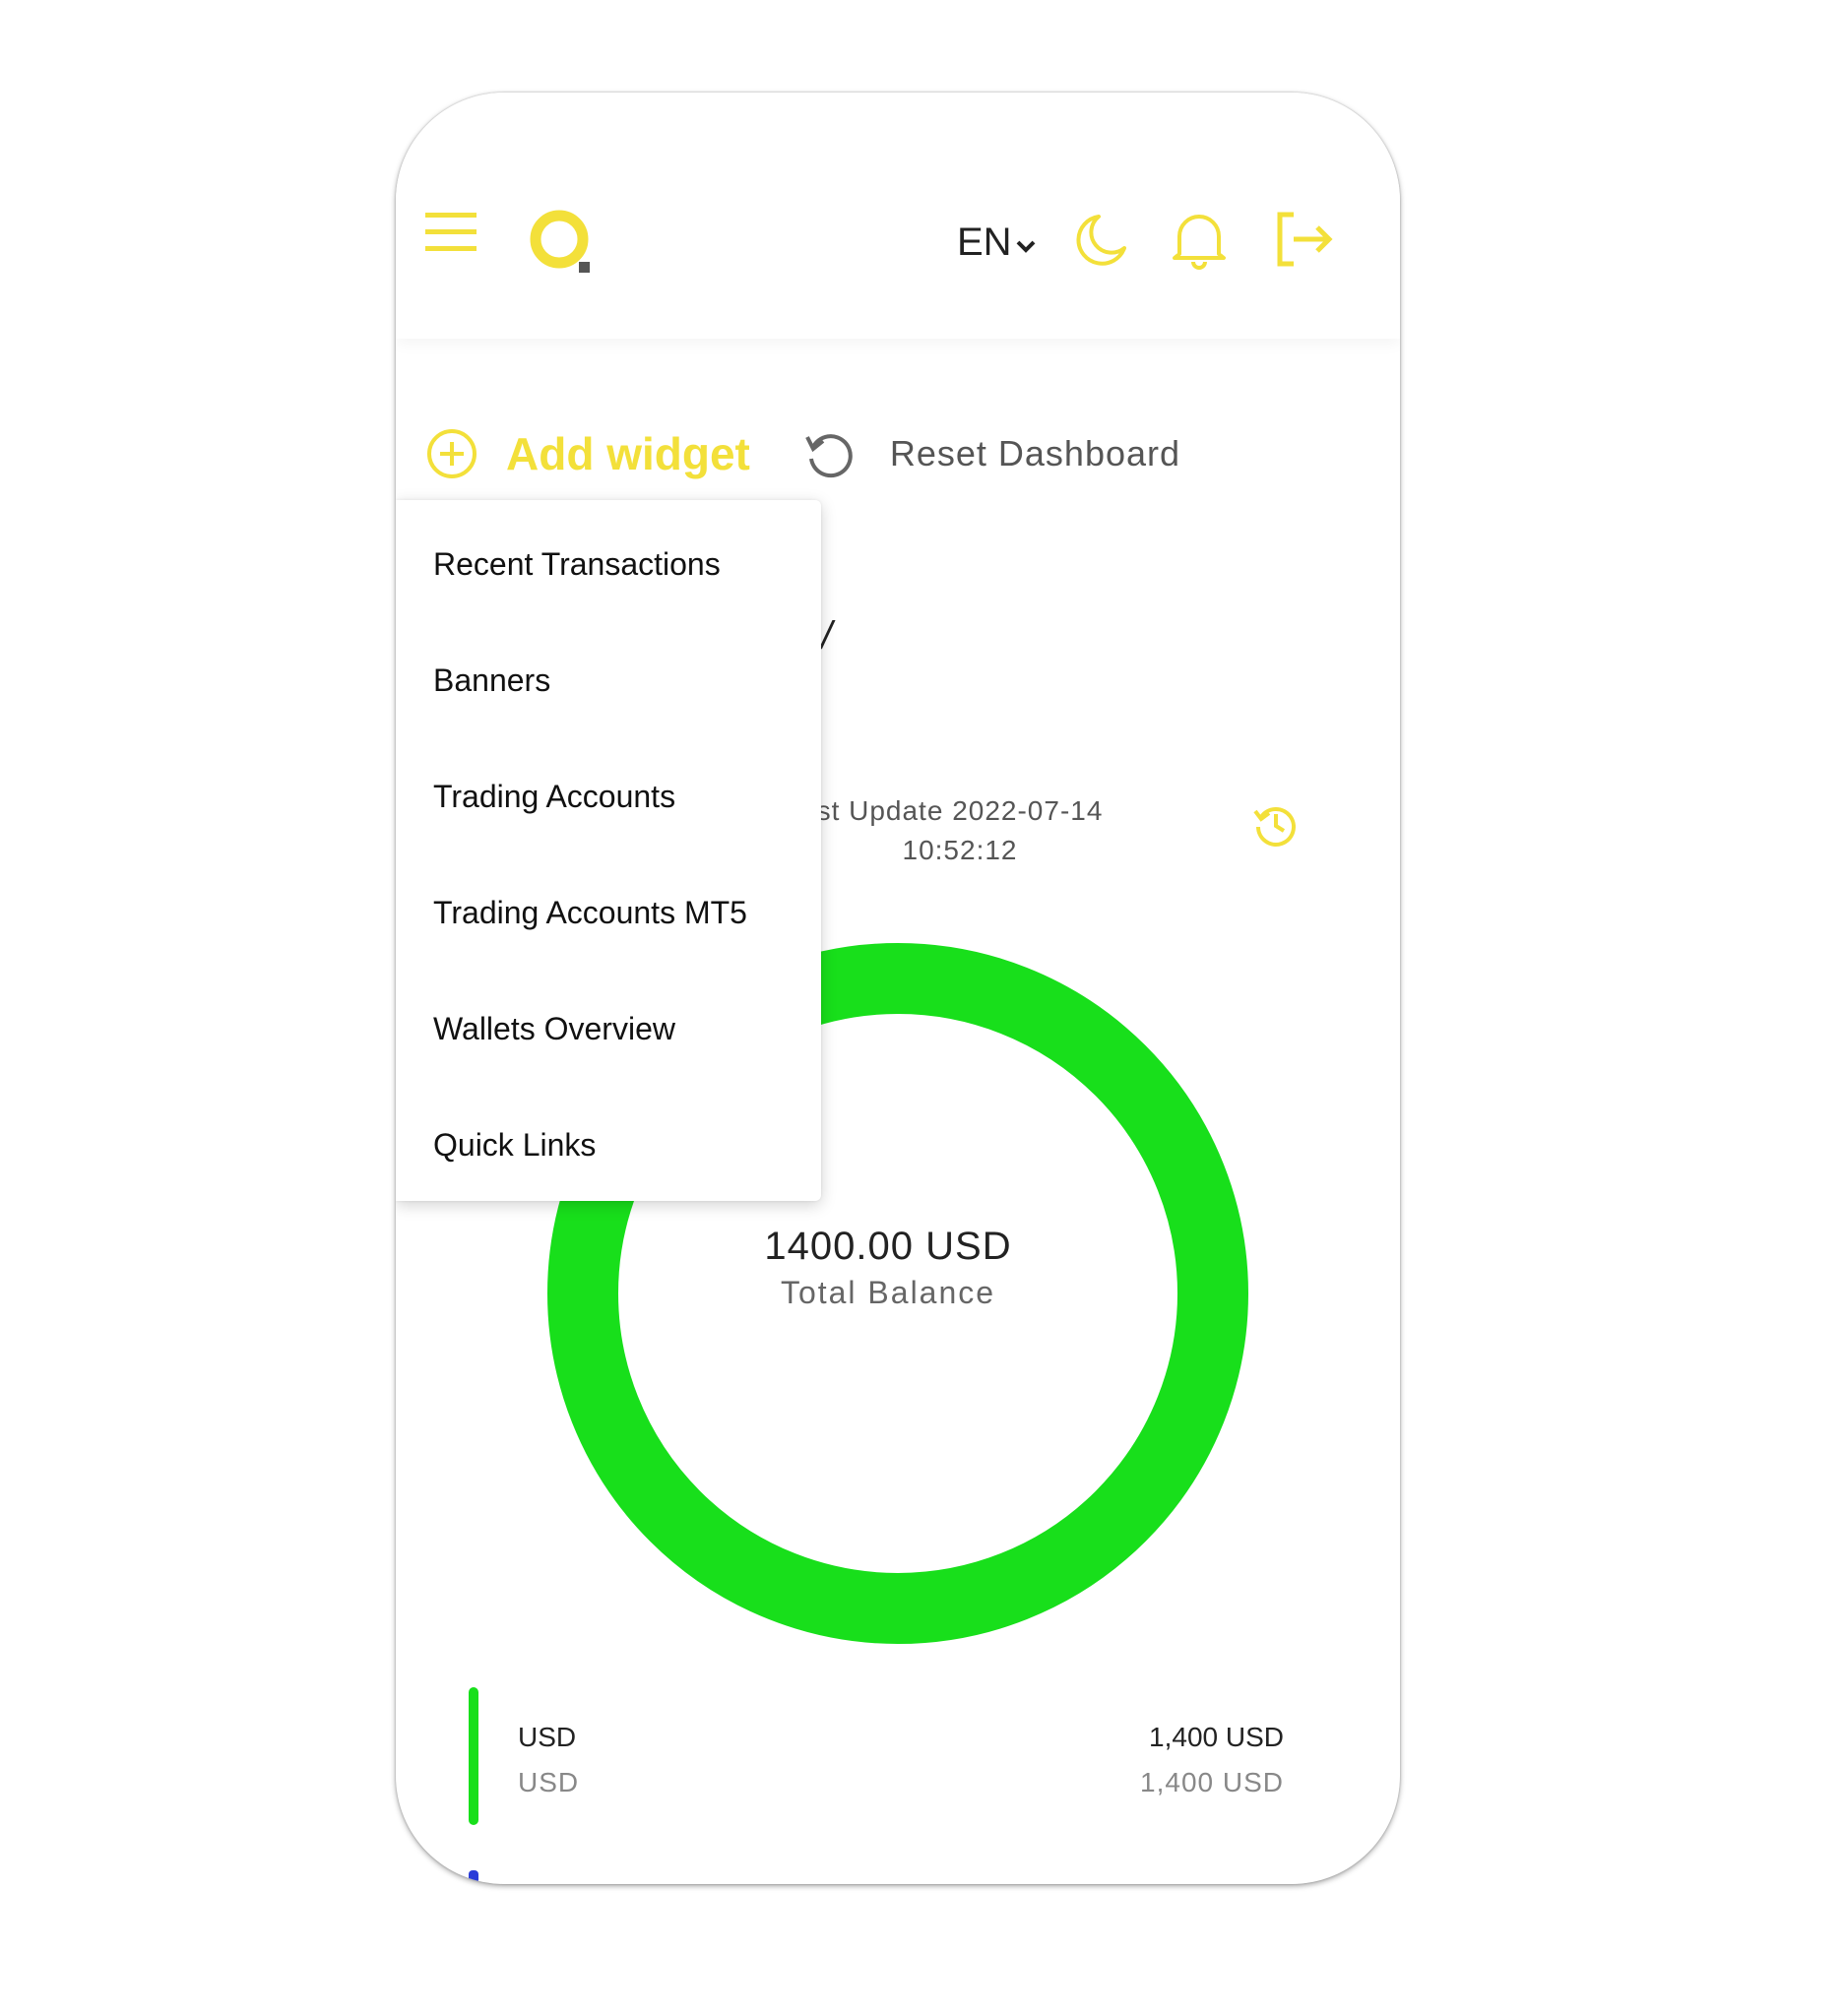 The width and height of the screenshot is (1843, 2016). Describe the element at coordinates (608, 1029) in the screenshot. I see `menu-item-wallets-overview: Wallets Overview` at that location.